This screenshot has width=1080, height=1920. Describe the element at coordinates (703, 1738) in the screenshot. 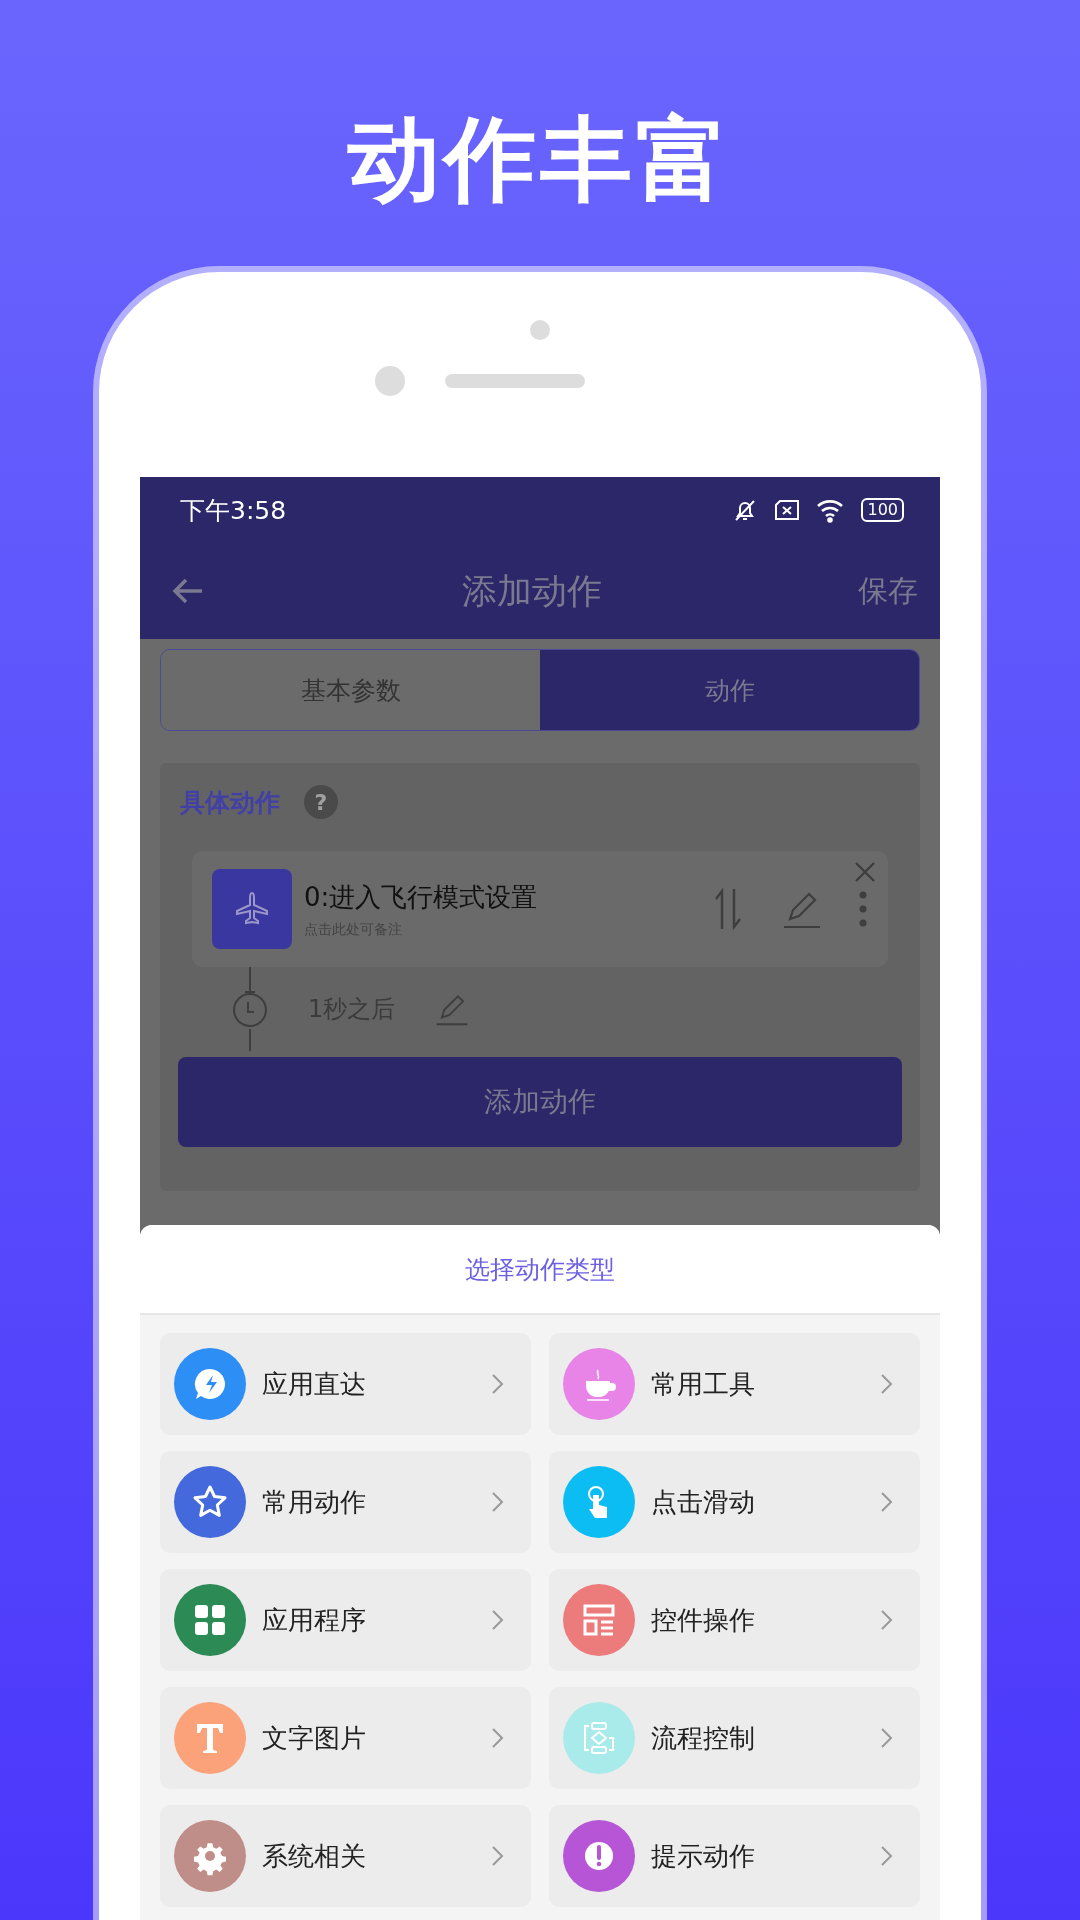

I see `item-label: 流程控制` at that location.